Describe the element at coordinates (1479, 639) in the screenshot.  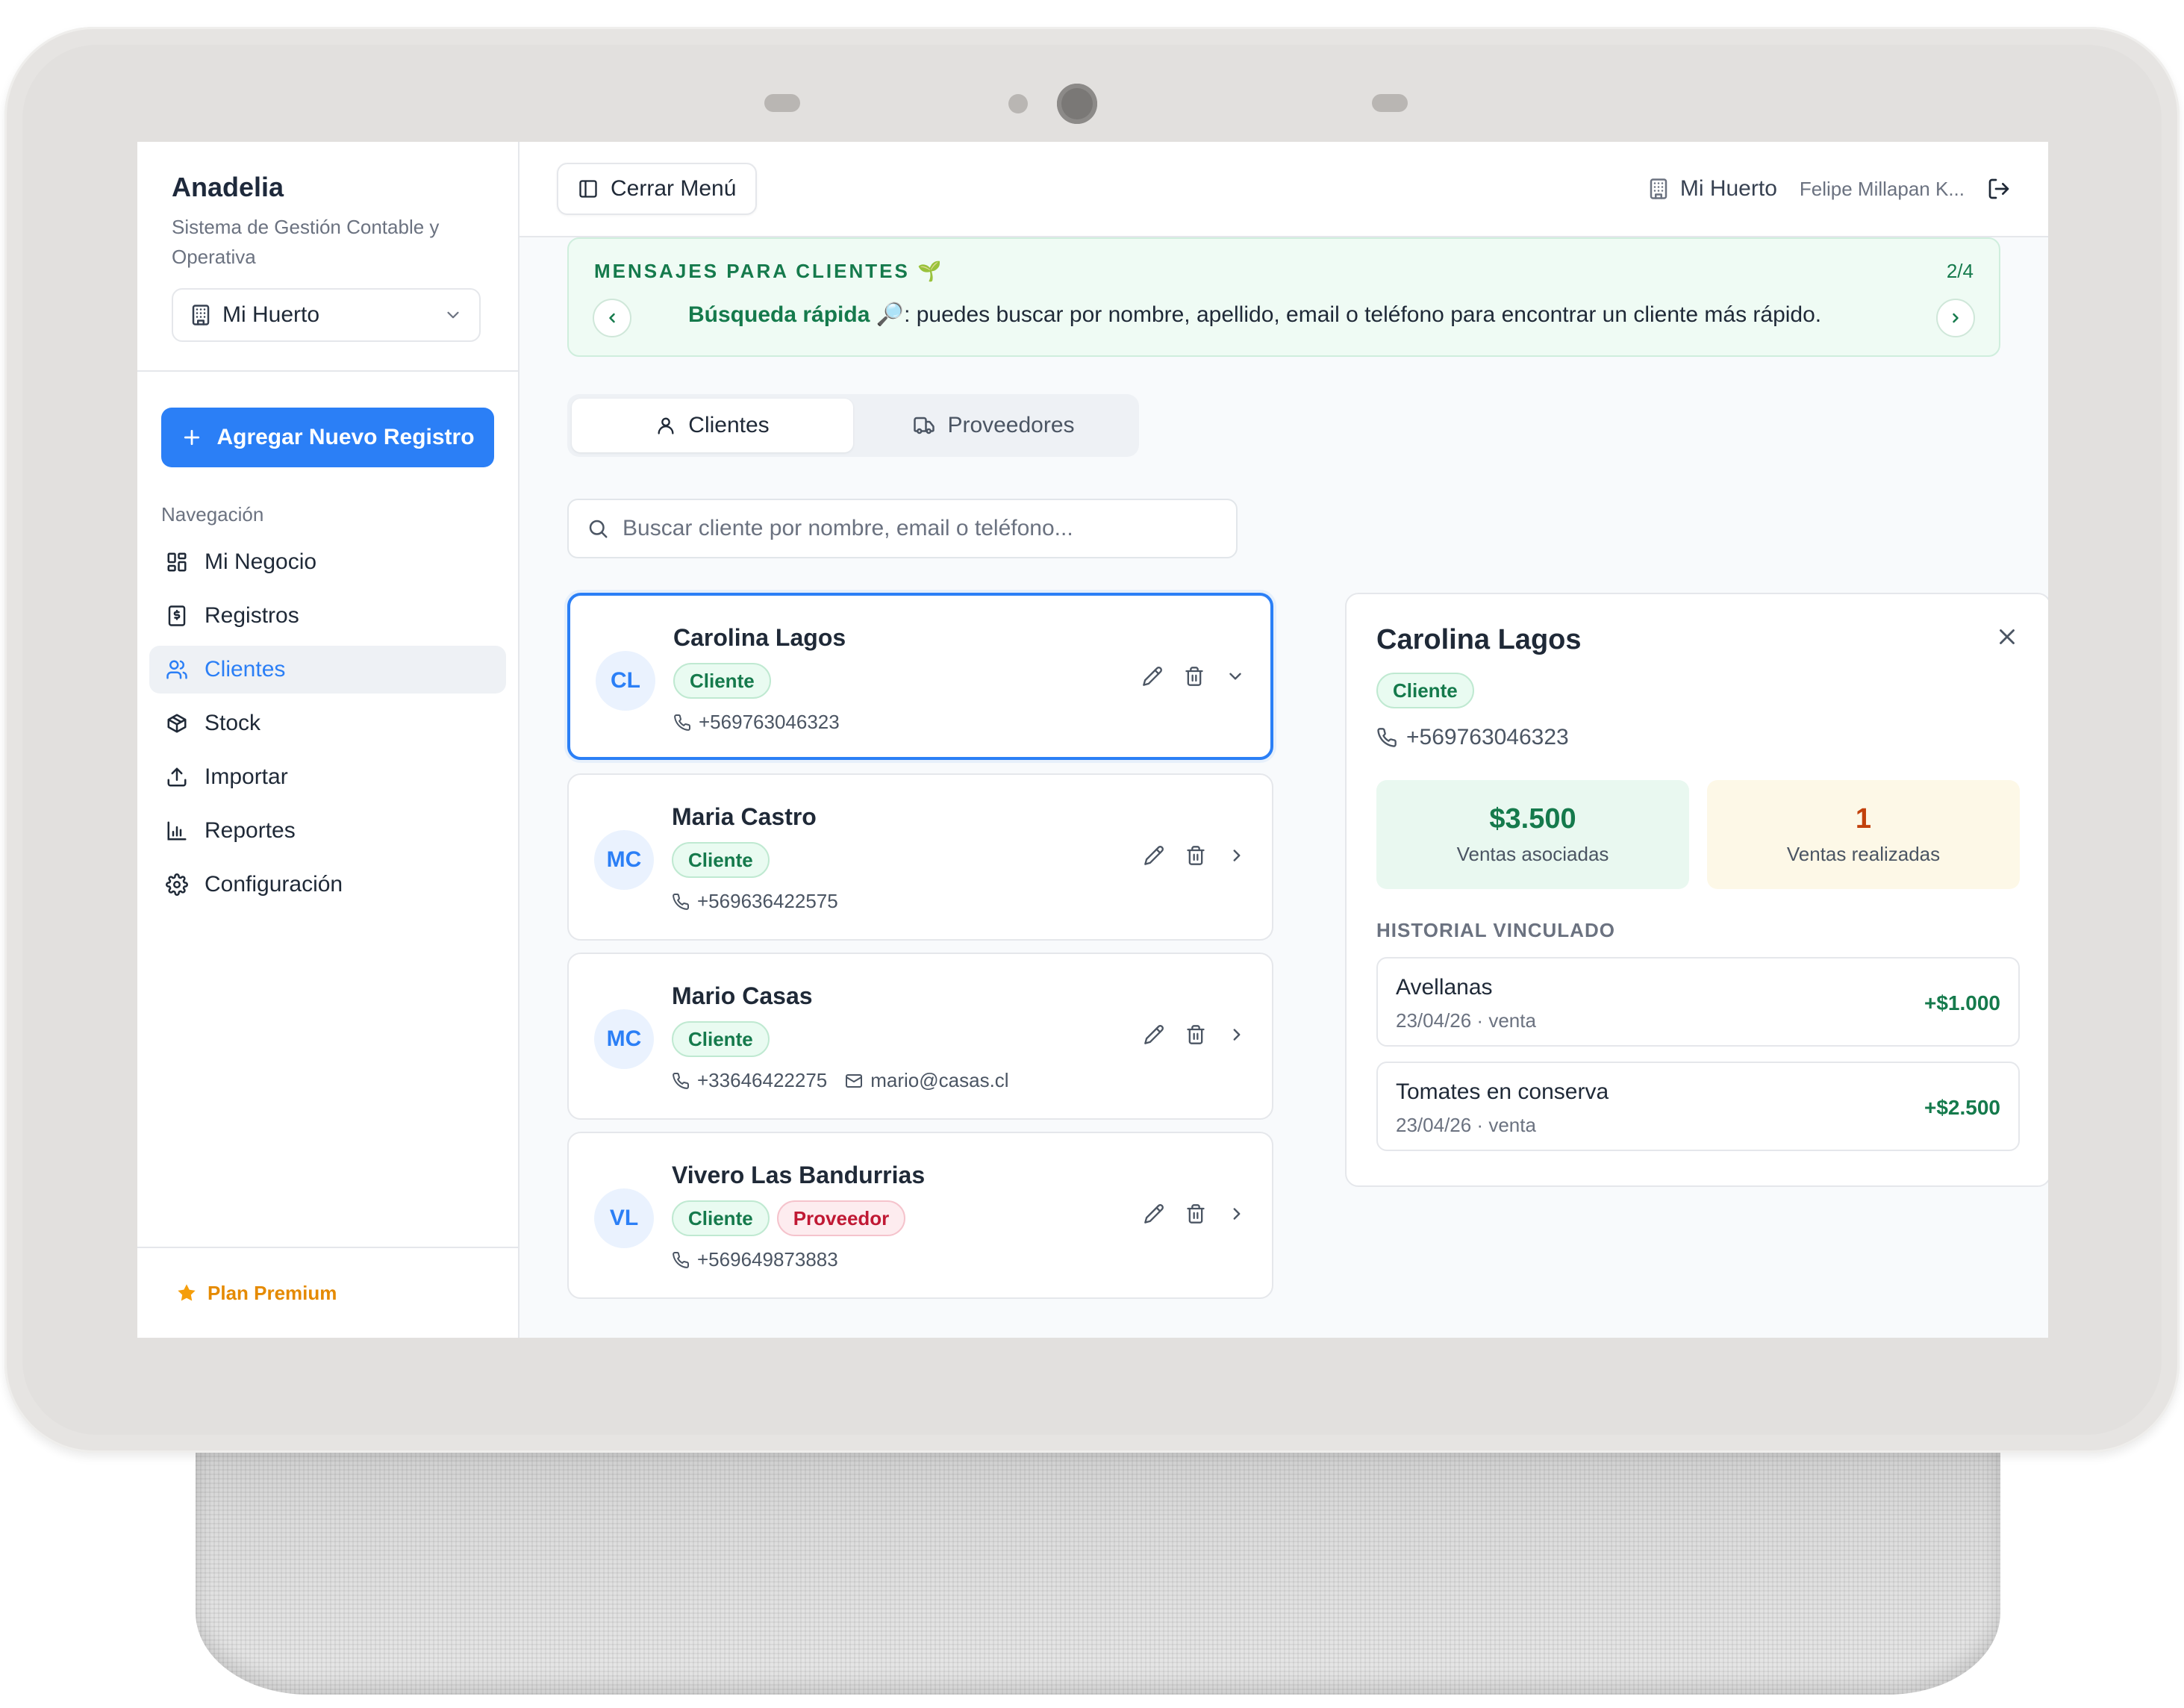
I see `detail-name: Carolina Lagos` at that location.